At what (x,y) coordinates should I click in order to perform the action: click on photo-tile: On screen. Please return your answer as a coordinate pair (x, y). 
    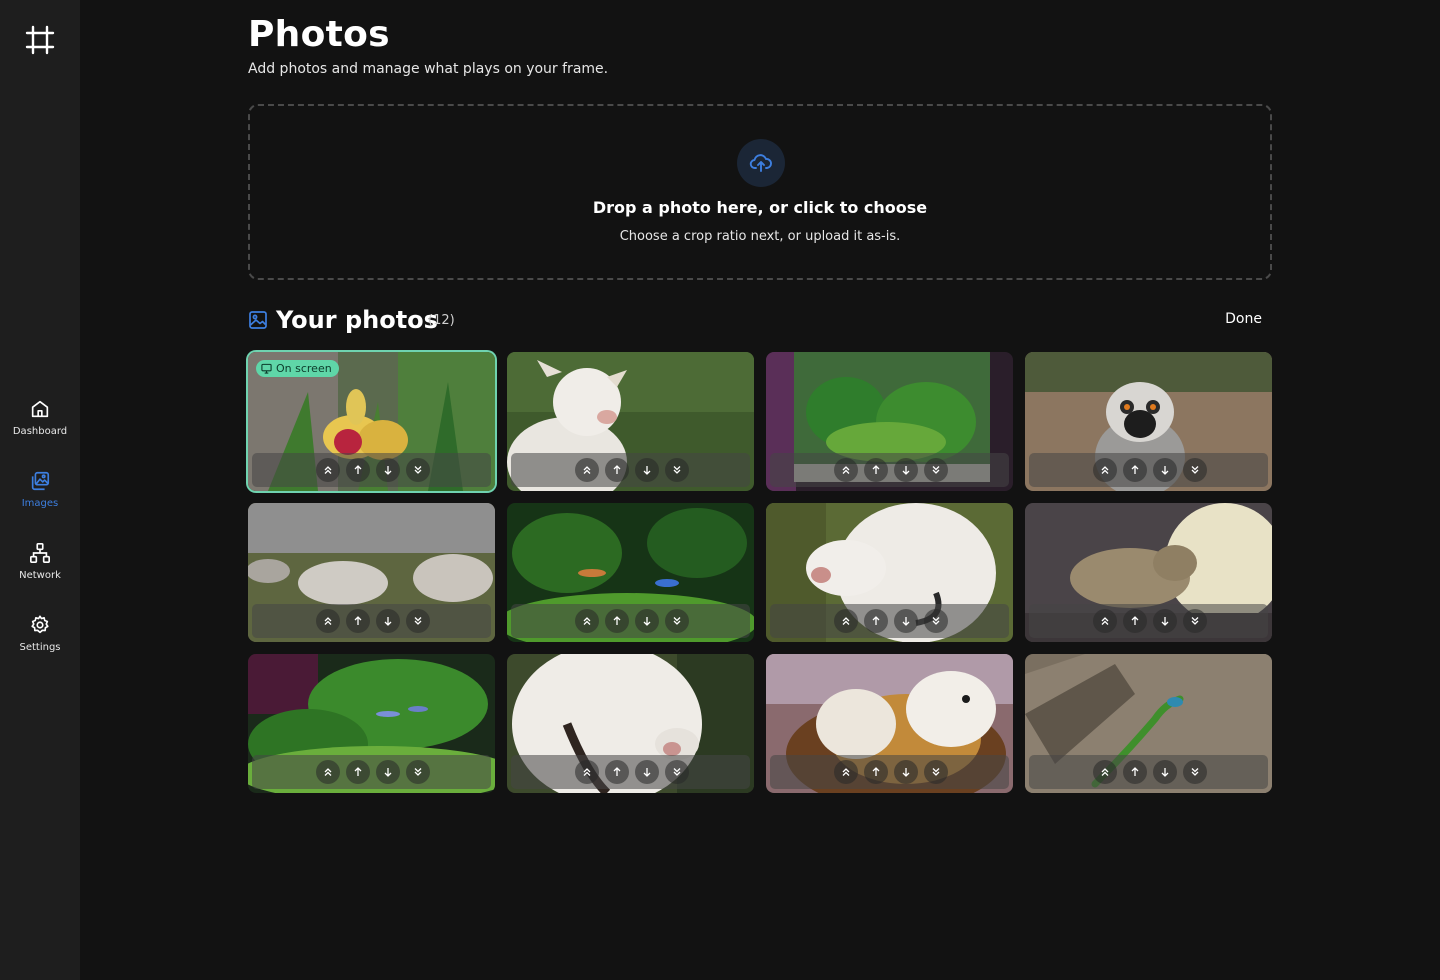
    Looking at the image, I should click on (371, 421).